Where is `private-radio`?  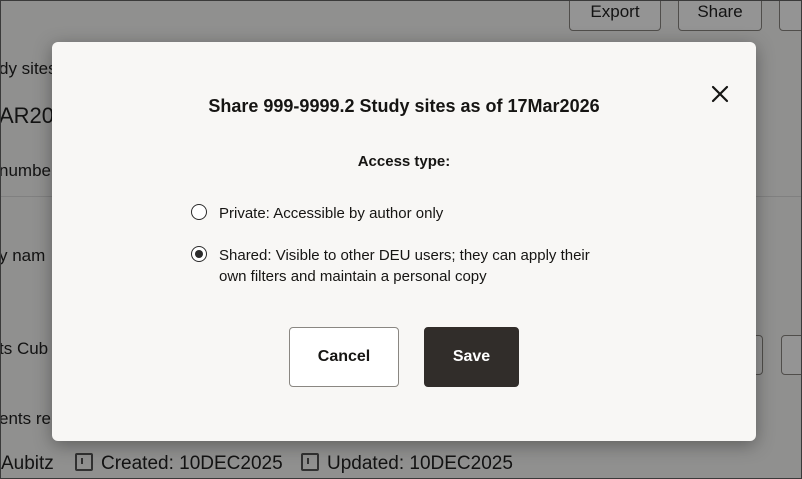
private-radio is located at coordinates (199, 212).